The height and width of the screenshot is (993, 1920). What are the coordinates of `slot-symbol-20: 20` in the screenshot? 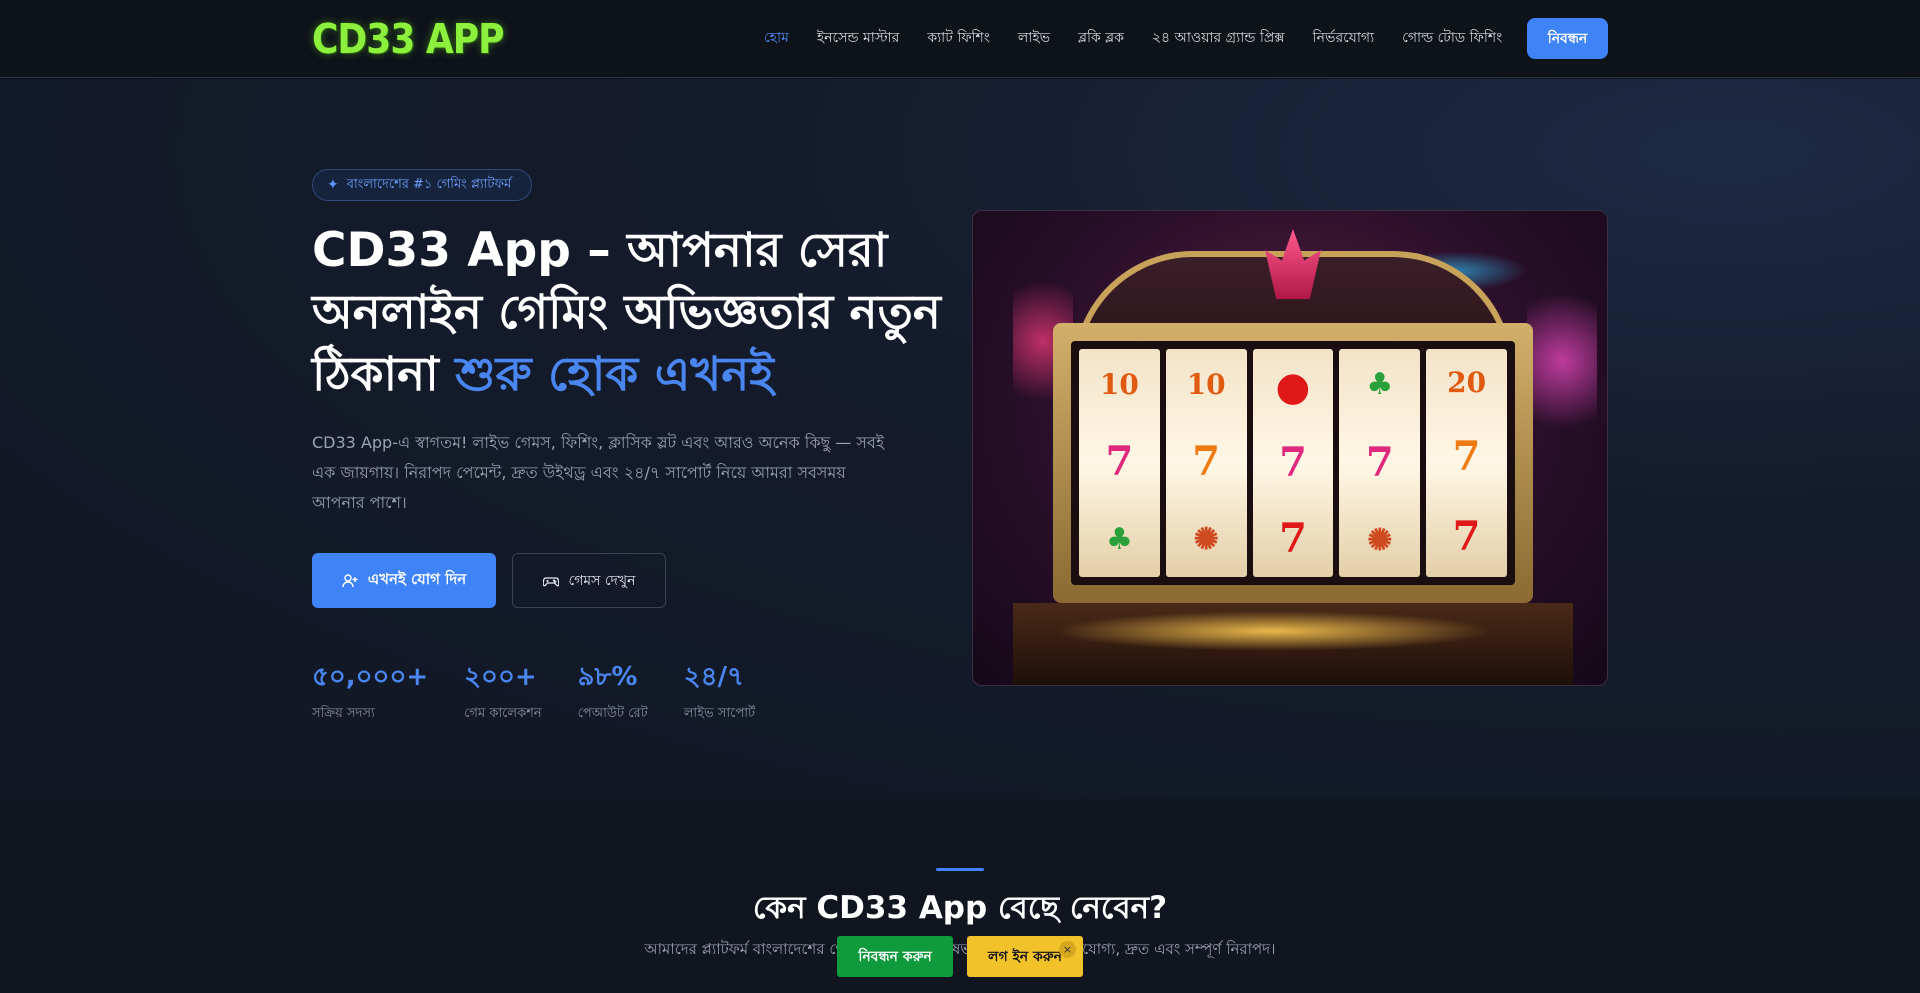 It's located at (1467, 382).